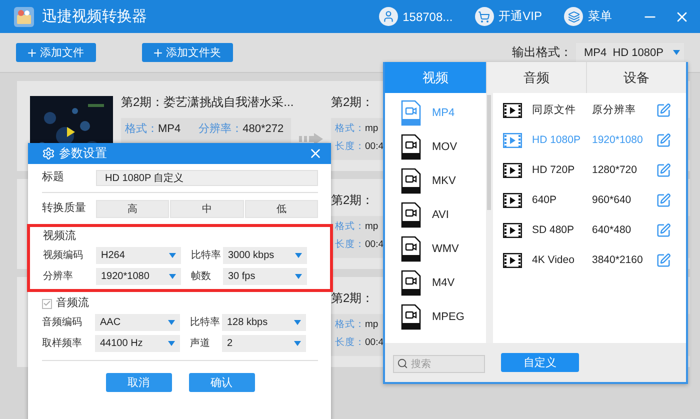 The width and height of the screenshot is (700, 419). I want to click on format-item: MPEG, so click(435, 317).